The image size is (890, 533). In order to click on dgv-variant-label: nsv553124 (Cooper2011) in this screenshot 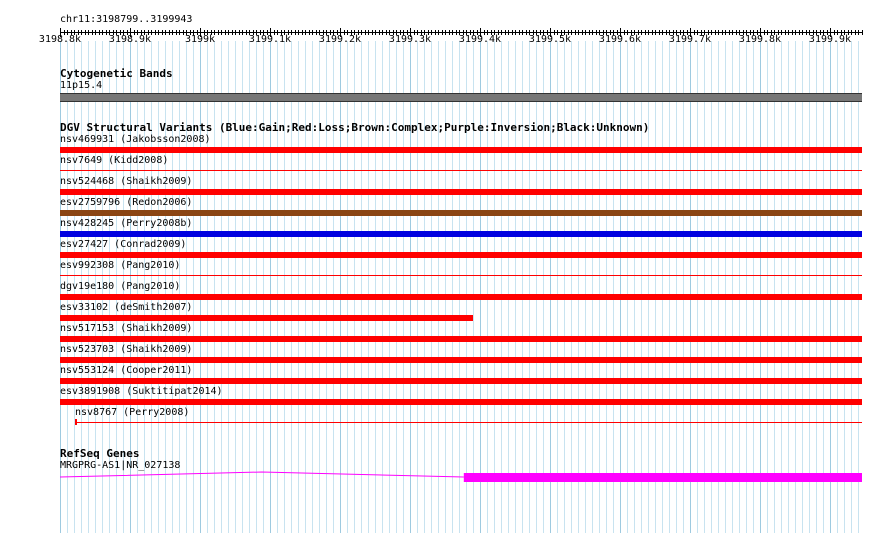, I will do `click(126, 370)`.